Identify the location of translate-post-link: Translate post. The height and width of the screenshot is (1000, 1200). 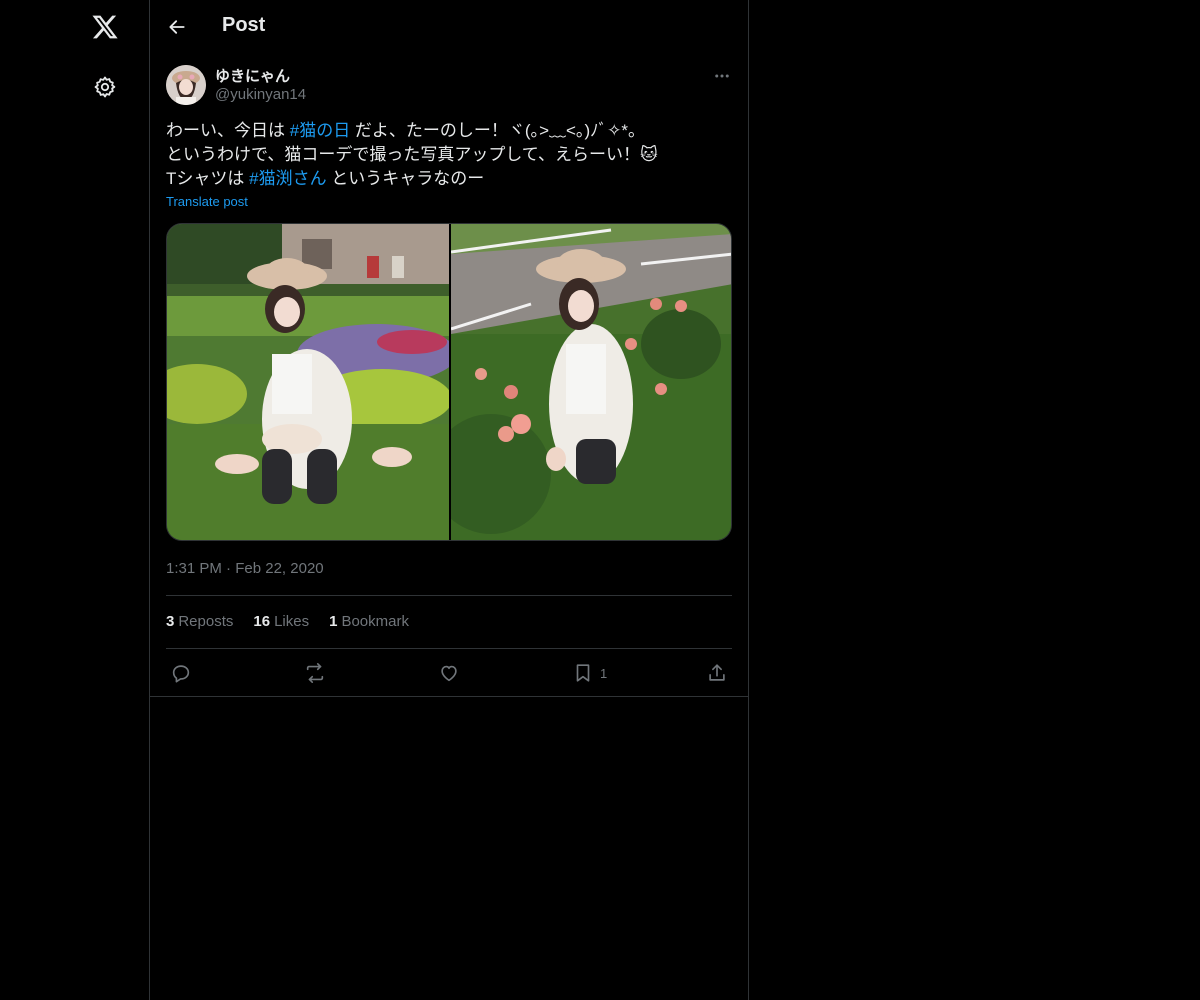
(207, 201).